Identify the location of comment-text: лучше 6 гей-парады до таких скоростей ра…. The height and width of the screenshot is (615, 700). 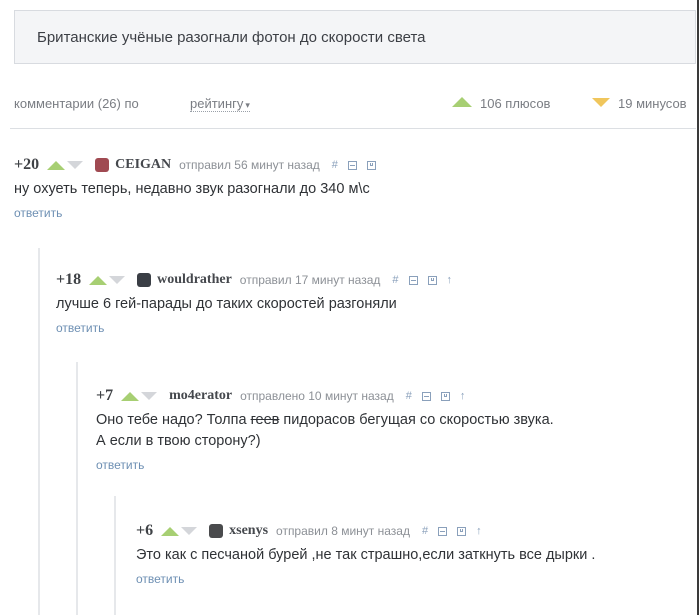
(226, 304).